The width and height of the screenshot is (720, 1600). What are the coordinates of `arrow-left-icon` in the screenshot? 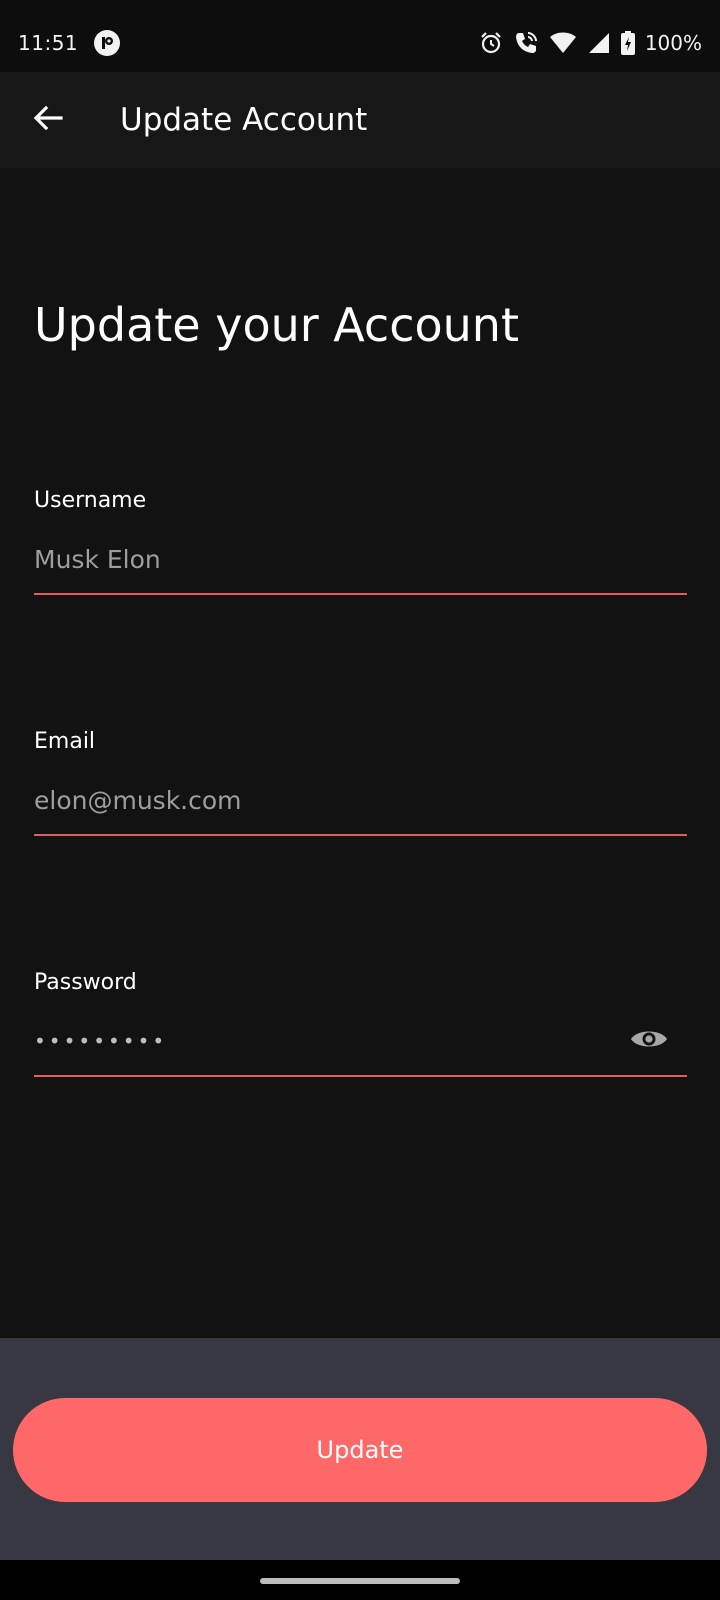 It's located at (48, 120).